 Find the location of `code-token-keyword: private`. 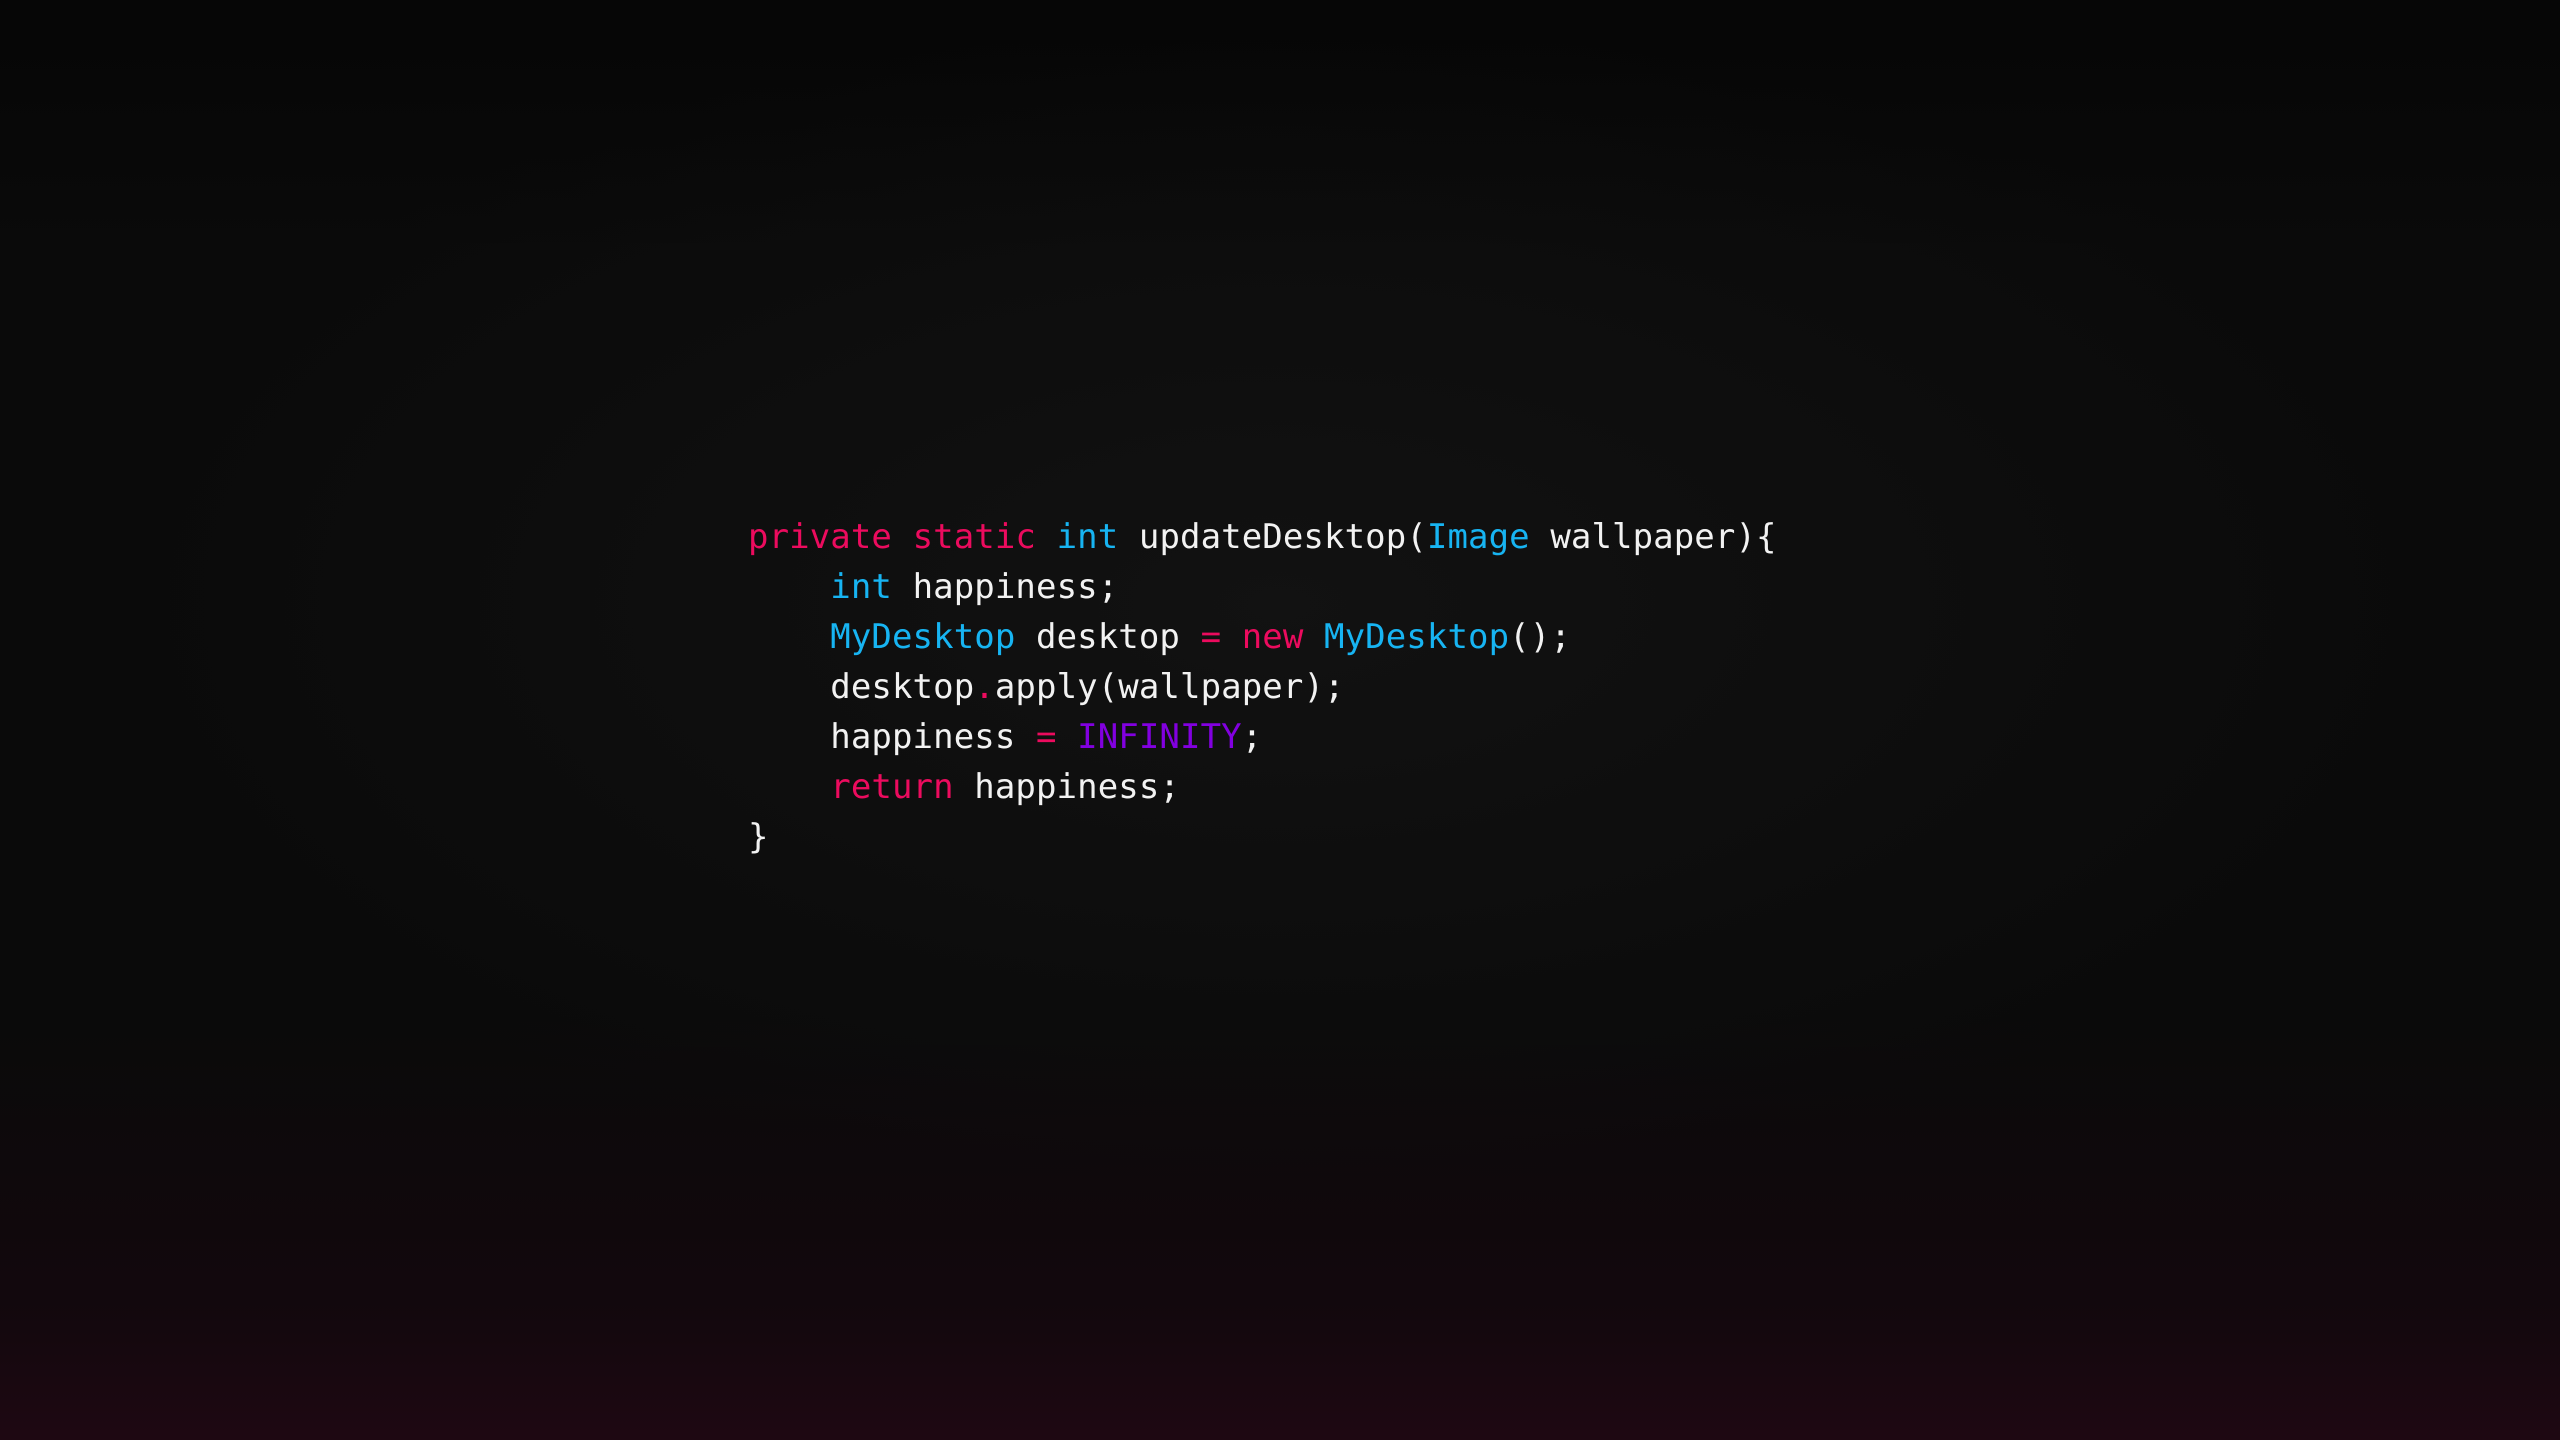

code-token-keyword: private is located at coordinates (820, 537).